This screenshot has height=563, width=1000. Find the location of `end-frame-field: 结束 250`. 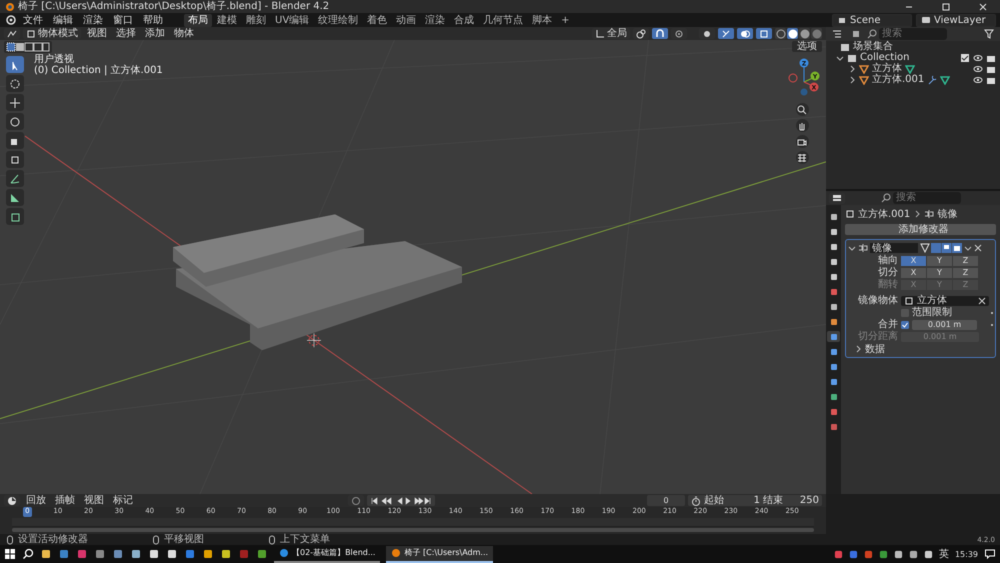

end-frame-field: 结束 250 is located at coordinates (791, 500).